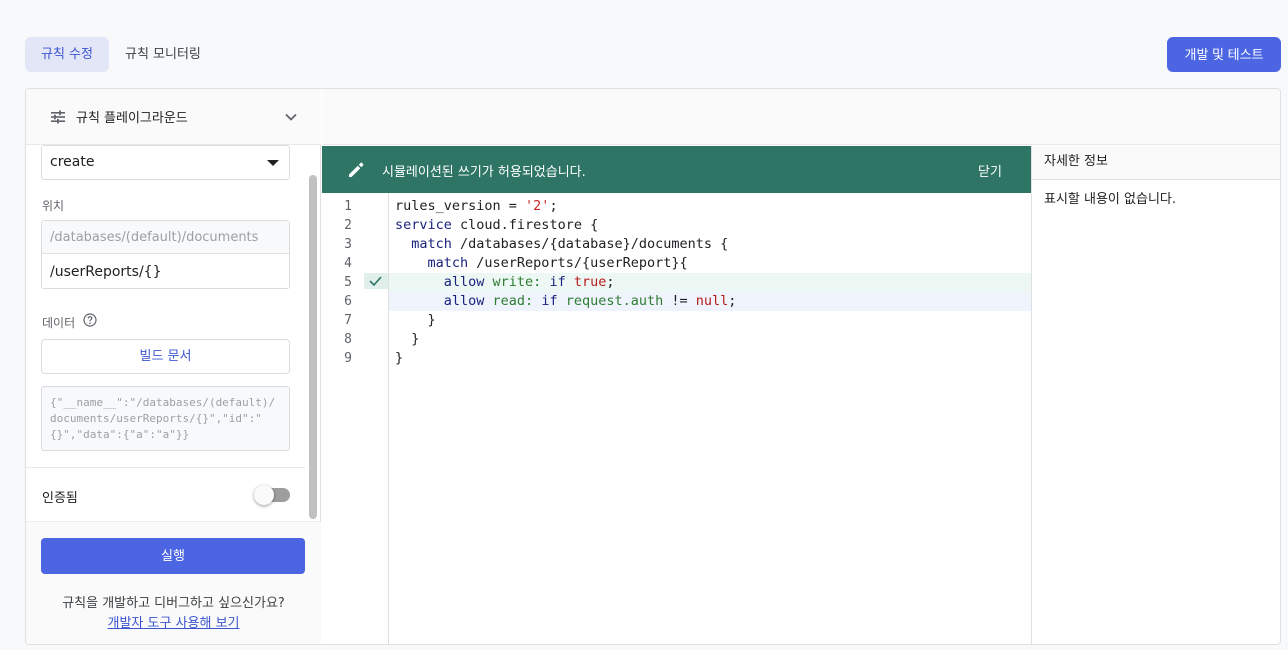 The width and height of the screenshot is (1288, 650). Describe the element at coordinates (173, 556) in the screenshot. I see `run-button: 실행` at that location.